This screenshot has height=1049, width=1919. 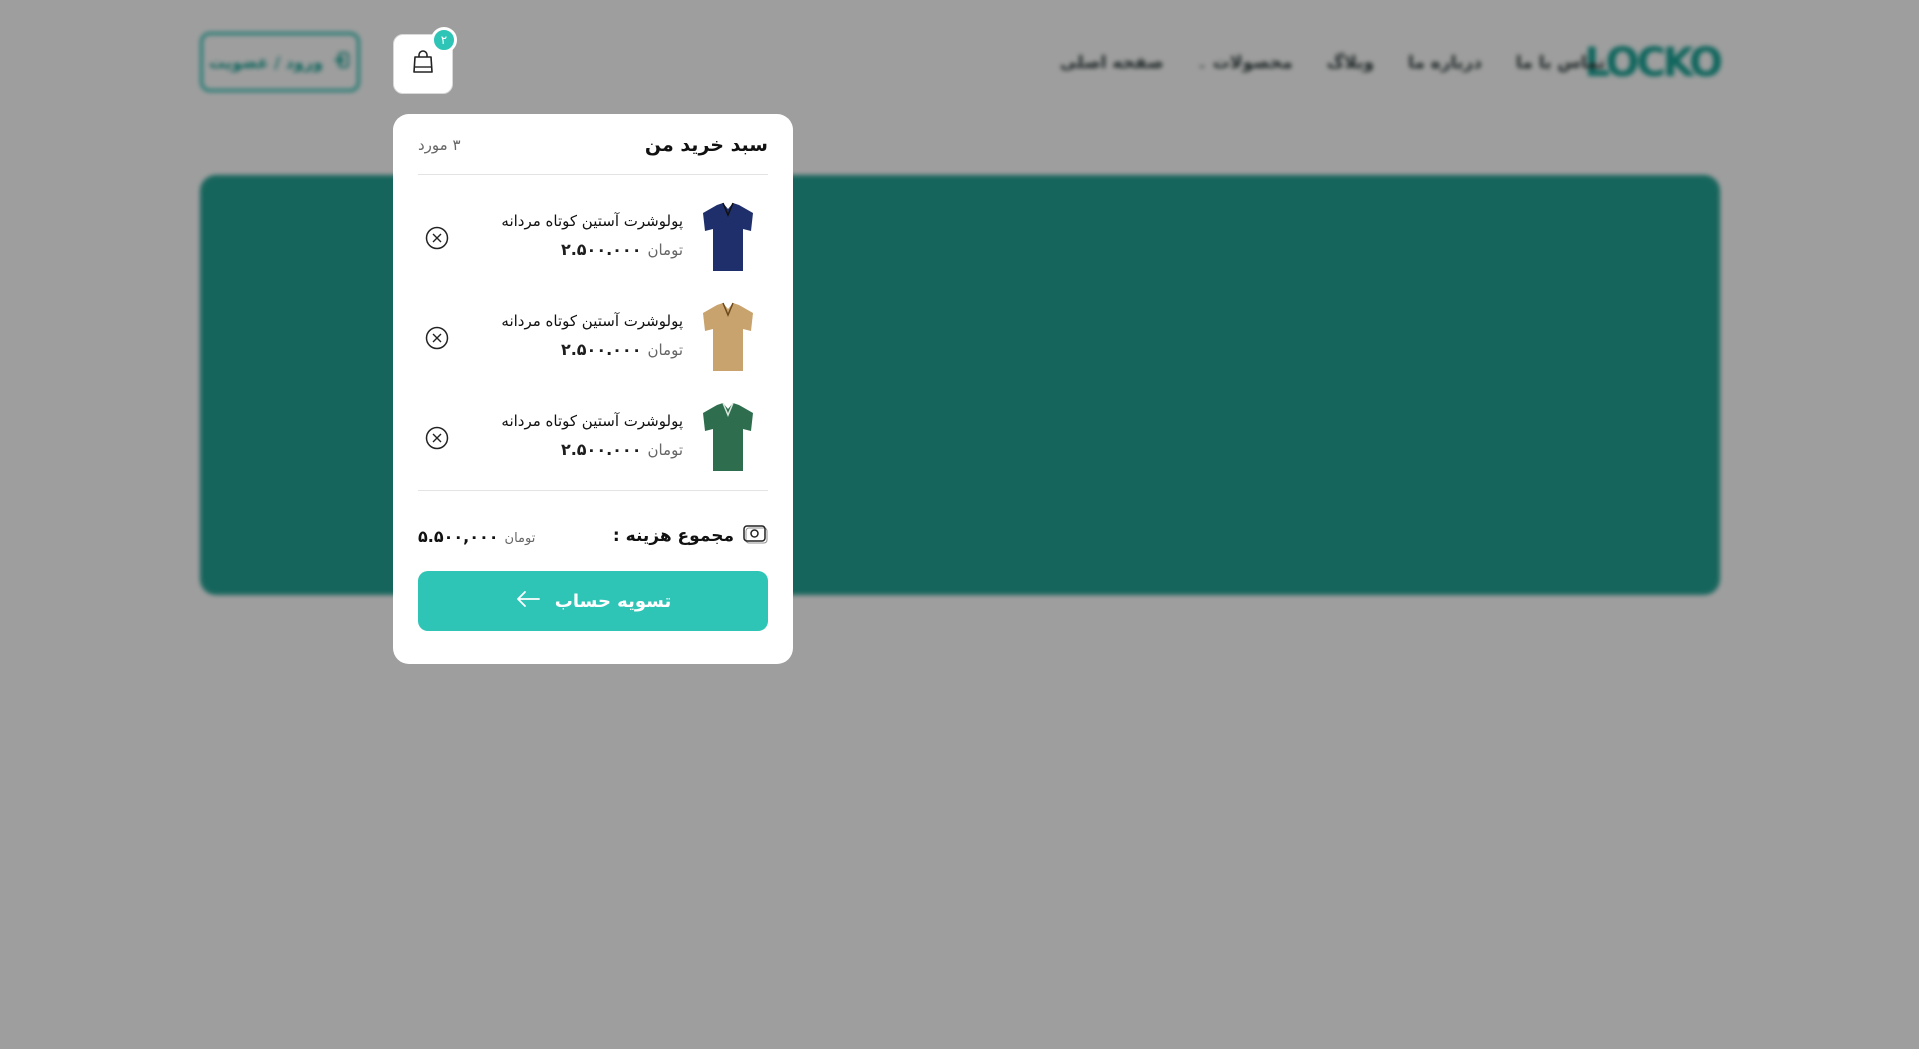 What do you see at coordinates (458, 536) in the screenshot?
I see `total-value: ۵.۵۰۰,۰۰۰` at bounding box center [458, 536].